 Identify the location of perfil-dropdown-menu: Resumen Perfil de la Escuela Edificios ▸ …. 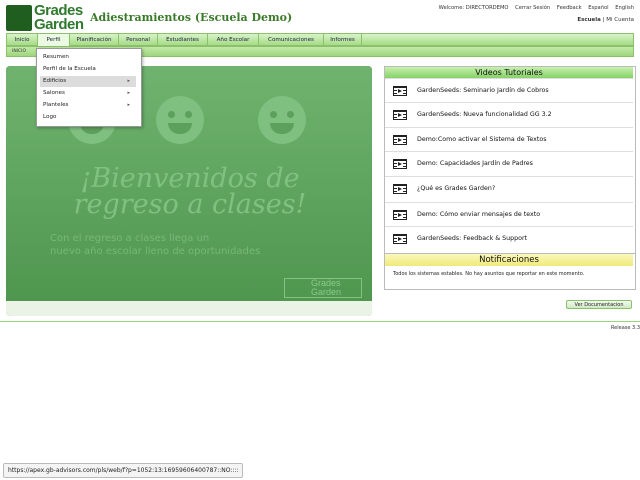
(89, 87).